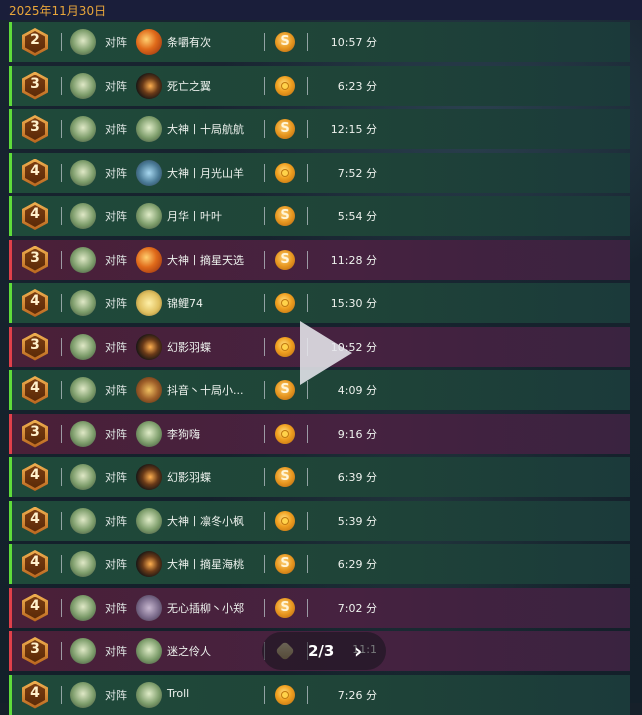  Describe the element at coordinates (357, 564) in the screenshot. I see `match-duration: 6:29 分` at that location.